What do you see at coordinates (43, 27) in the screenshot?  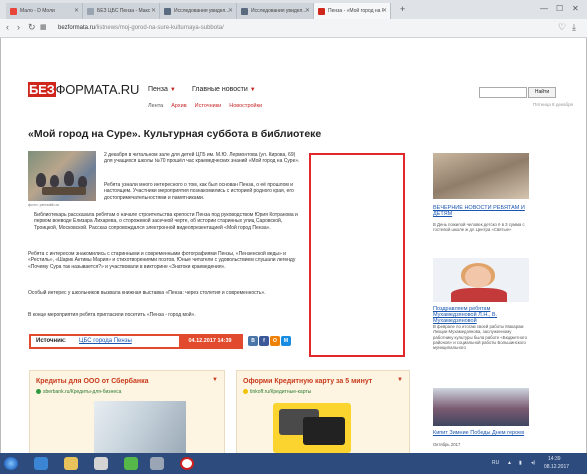 I see `speed-dial-icon: ▦` at bounding box center [43, 27].